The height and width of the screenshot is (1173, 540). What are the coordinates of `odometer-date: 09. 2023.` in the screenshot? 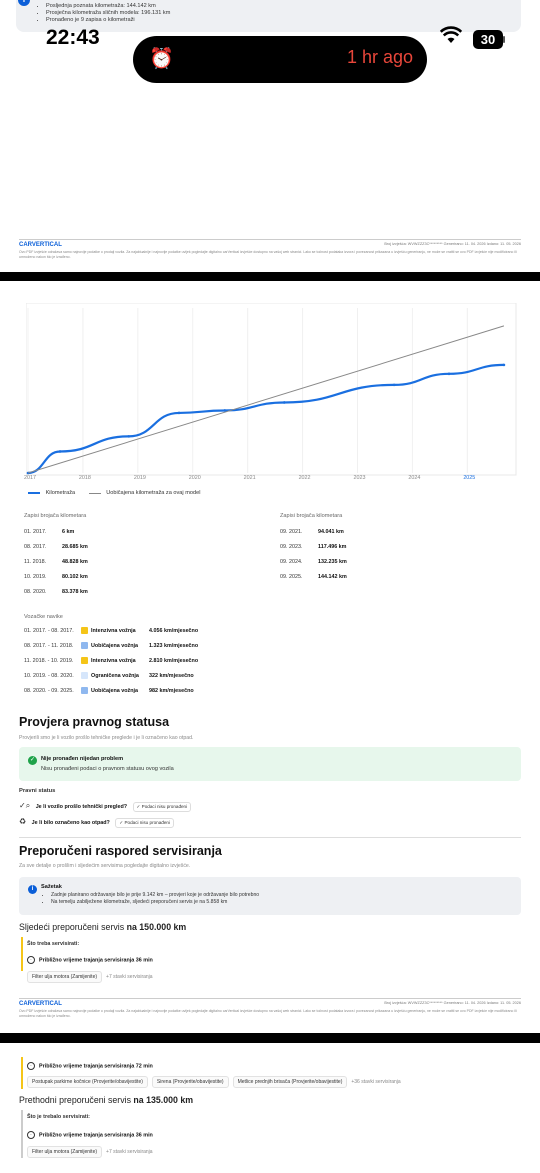 It's located at (291, 547).